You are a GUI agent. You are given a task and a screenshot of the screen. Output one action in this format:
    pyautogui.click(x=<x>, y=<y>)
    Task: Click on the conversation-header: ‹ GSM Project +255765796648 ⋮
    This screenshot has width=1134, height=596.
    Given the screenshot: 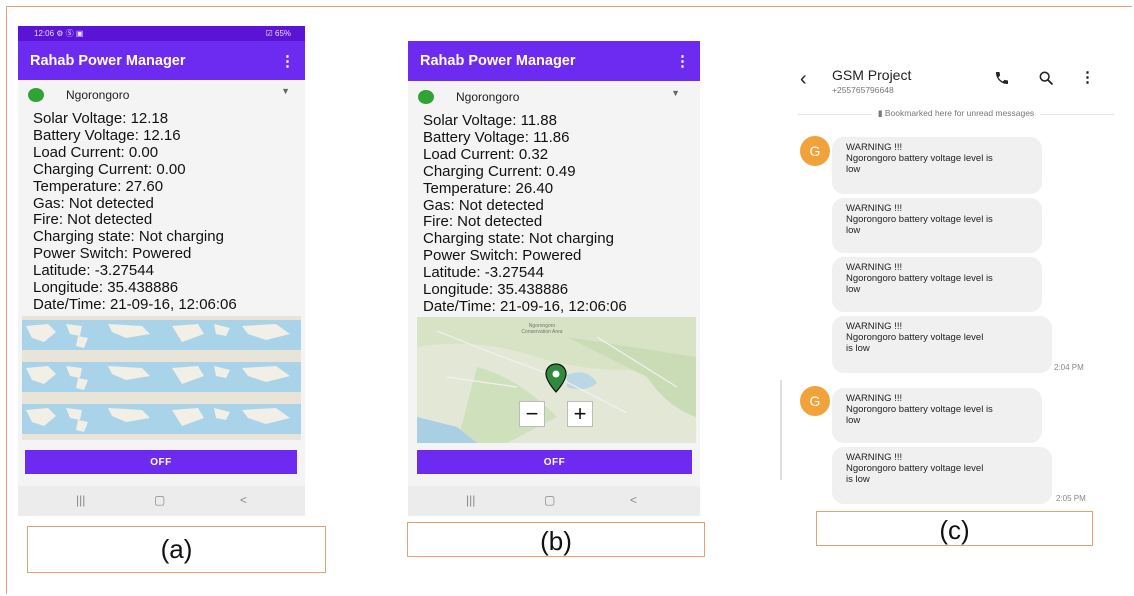 What is the action you would take?
    pyautogui.click(x=947, y=79)
    